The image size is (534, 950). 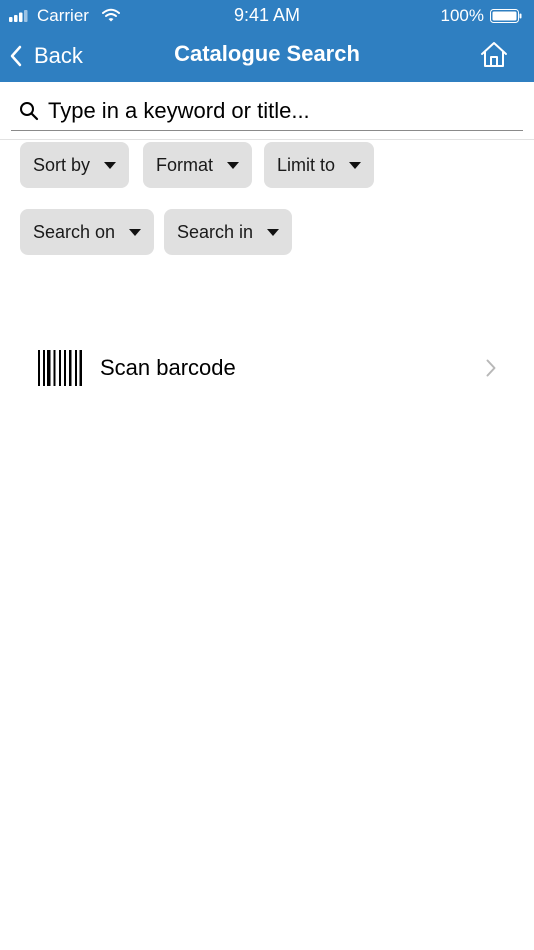 What do you see at coordinates (494, 55) in the screenshot?
I see `home-icon` at bounding box center [494, 55].